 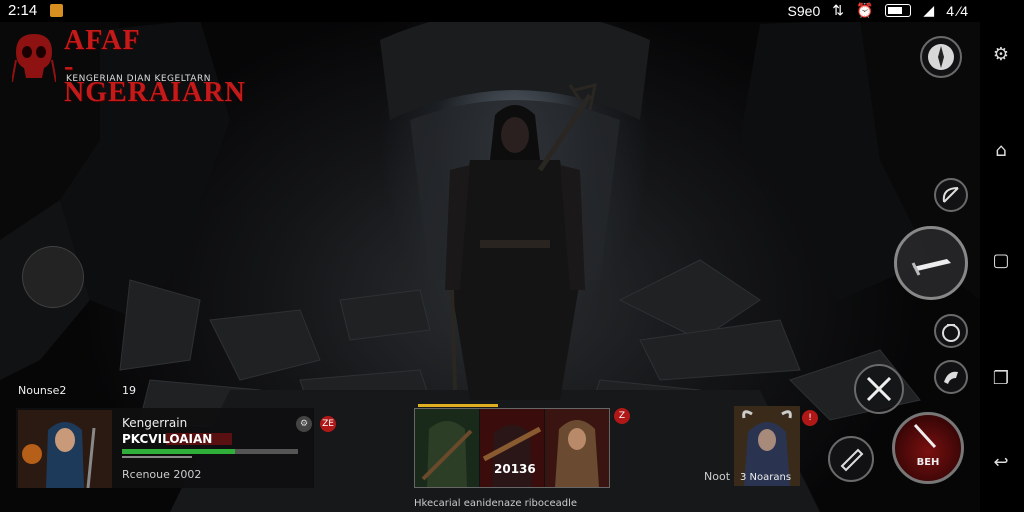 I want to click on enemy-alert-badge: !, so click(x=810, y=418).